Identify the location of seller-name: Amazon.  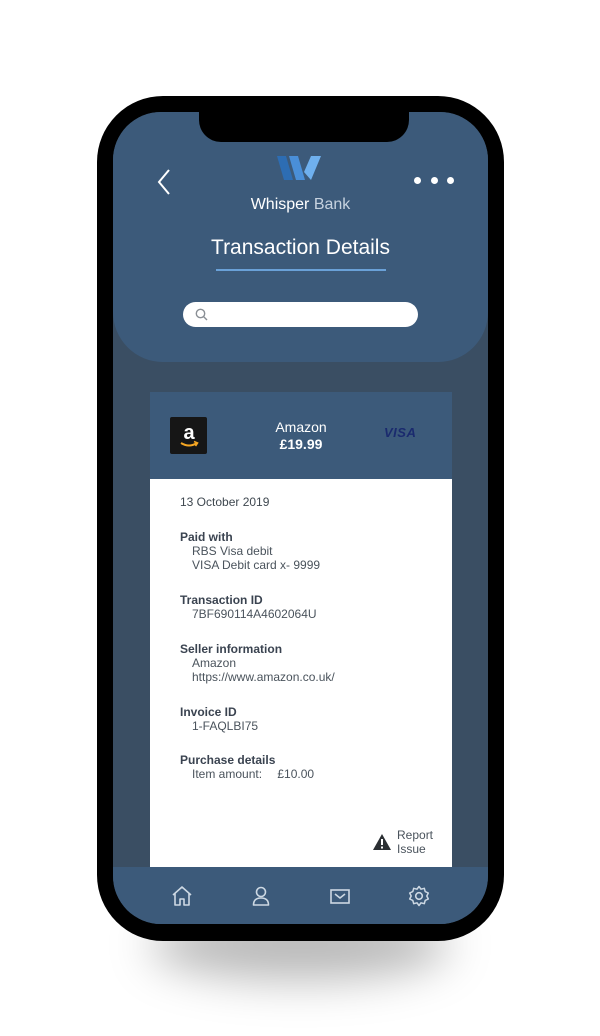
(214, 663).